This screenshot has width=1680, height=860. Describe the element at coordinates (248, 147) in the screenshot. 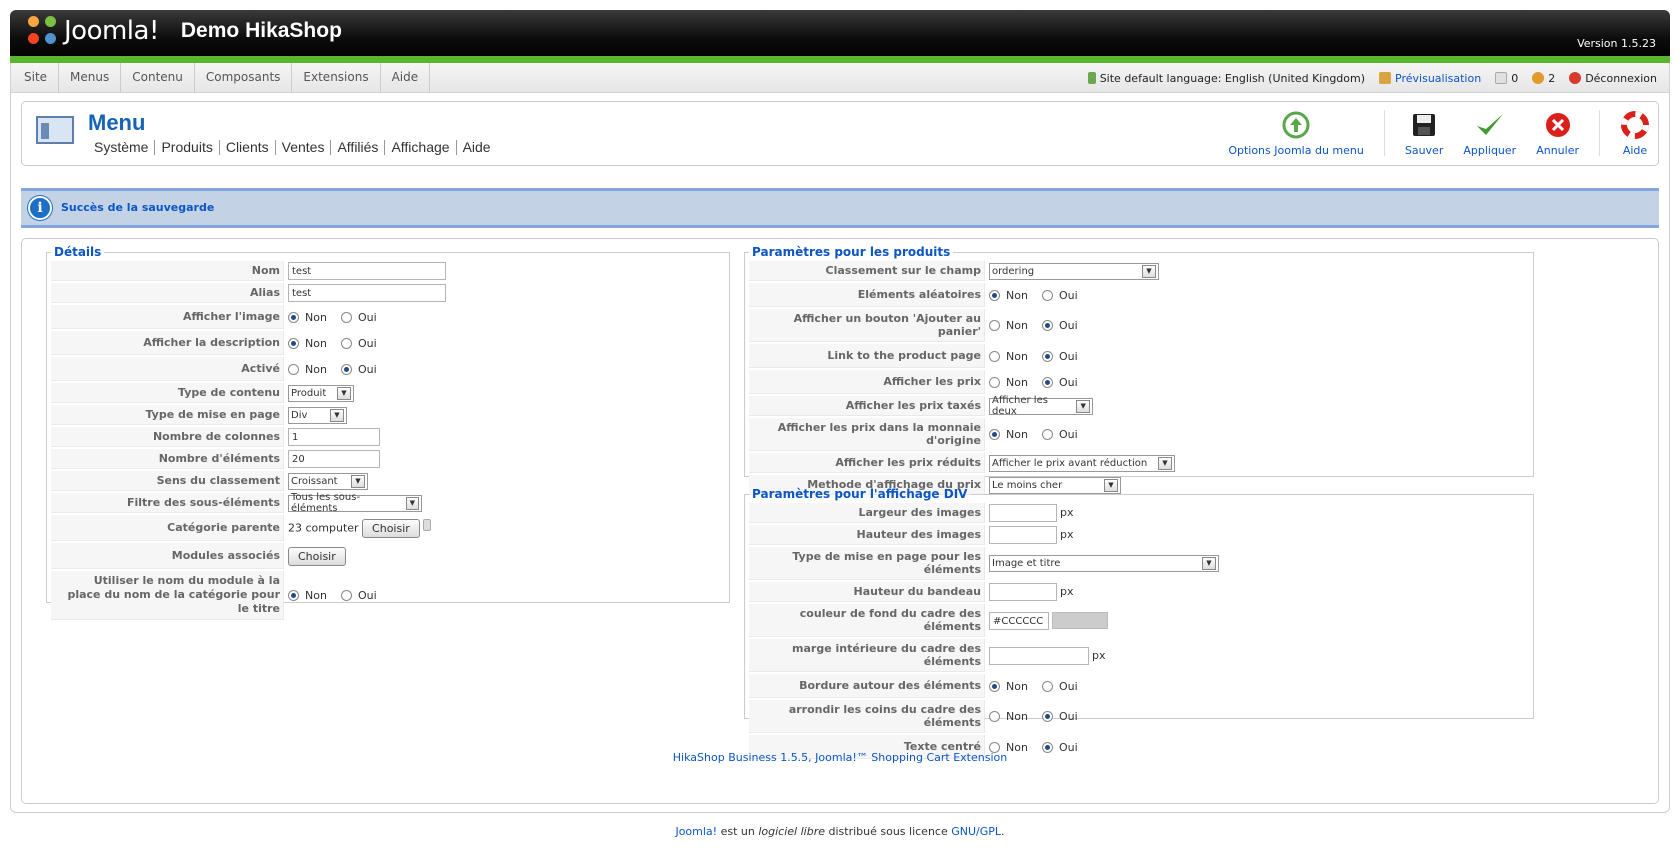

I see `submenu-clients: Clients` at that location.